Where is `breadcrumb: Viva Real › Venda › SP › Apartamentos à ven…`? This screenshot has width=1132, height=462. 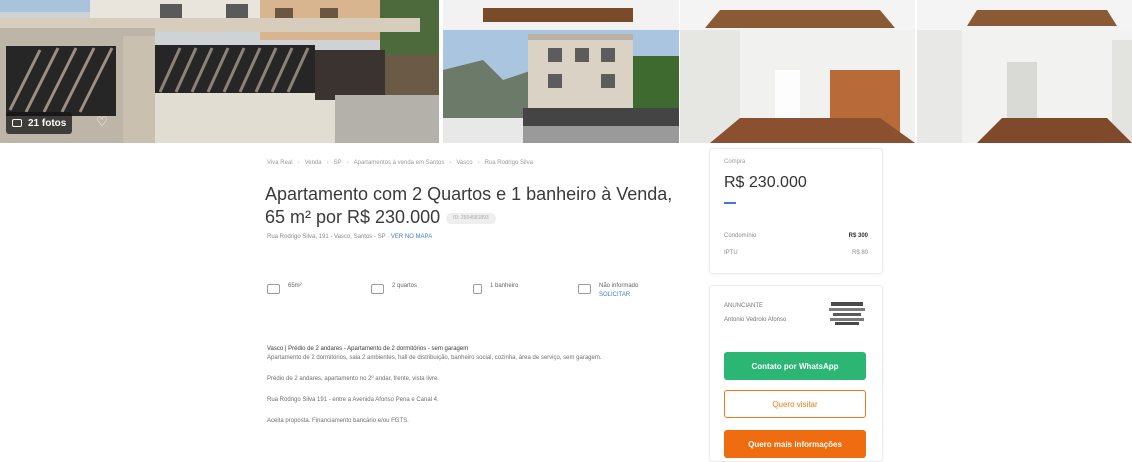
breadcrumb: Viva Real › Venda › SP › Apartamentos à ven… is located at coordinates (400, 163).